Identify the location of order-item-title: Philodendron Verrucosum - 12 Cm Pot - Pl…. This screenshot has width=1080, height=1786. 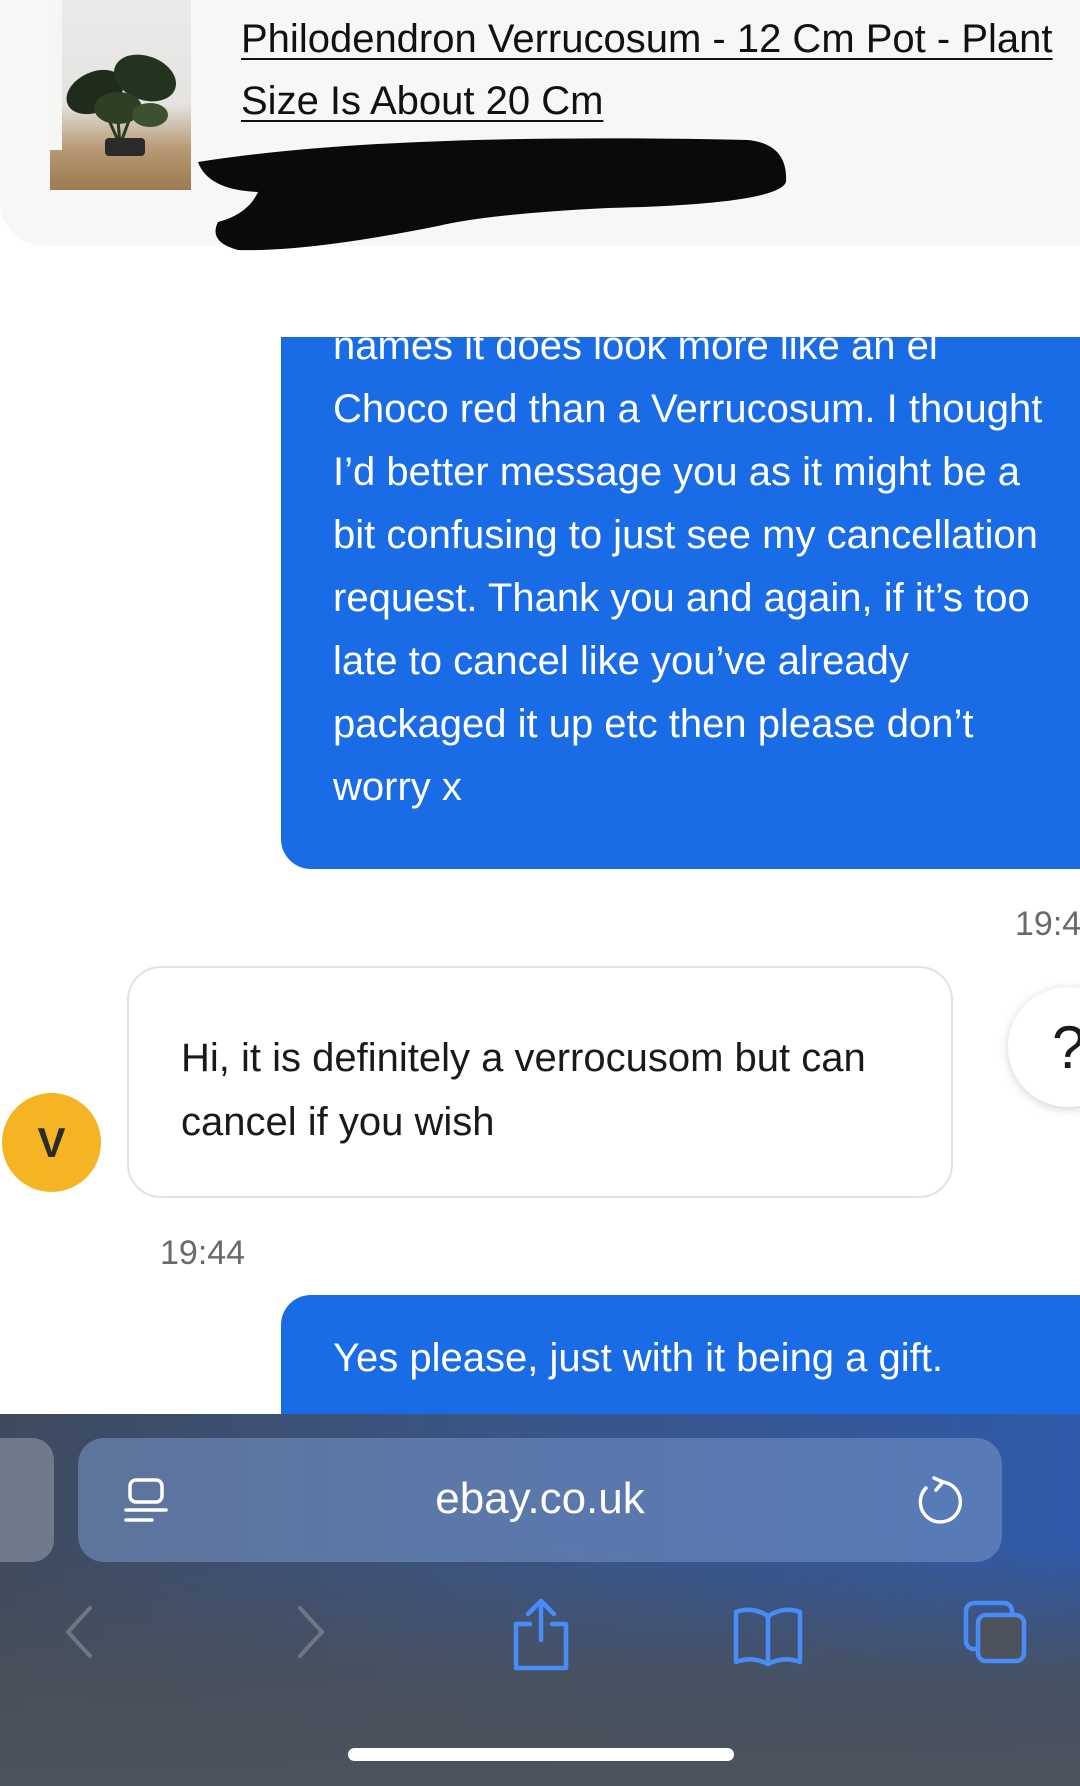
(651, 70).